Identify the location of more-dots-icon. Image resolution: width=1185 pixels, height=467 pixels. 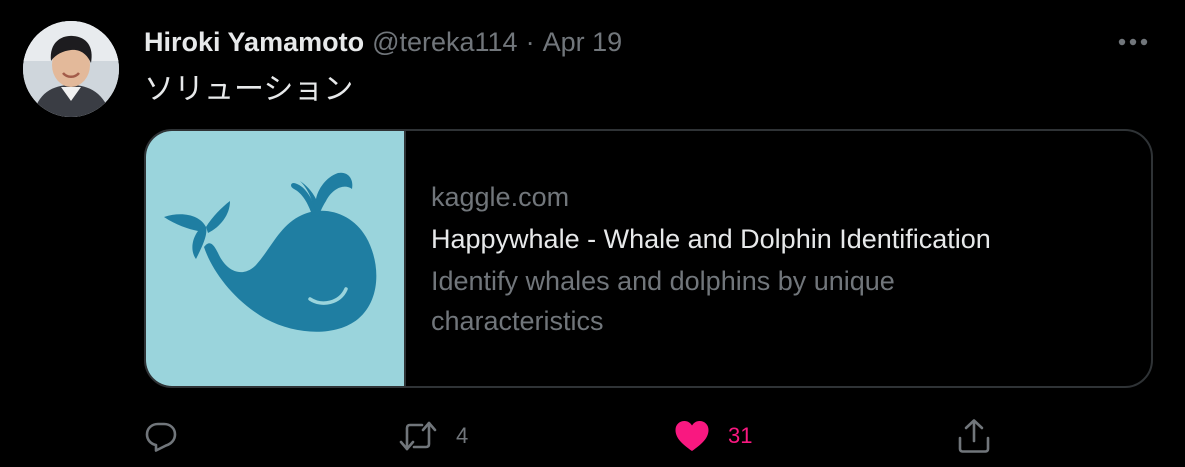
(1133, 42).